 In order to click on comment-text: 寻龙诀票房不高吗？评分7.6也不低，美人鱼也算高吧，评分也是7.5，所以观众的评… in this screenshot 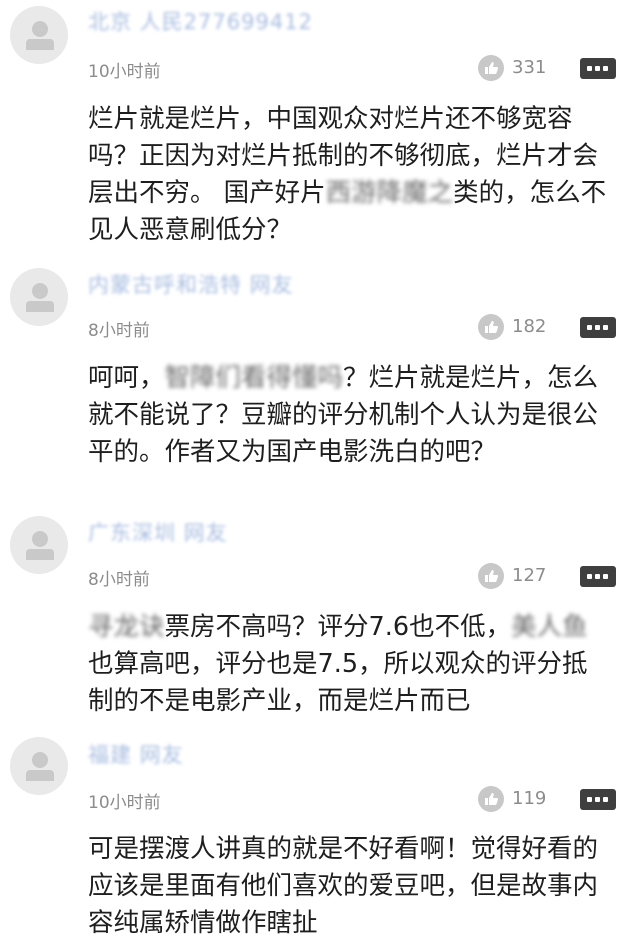, I will do `click(338, 664)`.